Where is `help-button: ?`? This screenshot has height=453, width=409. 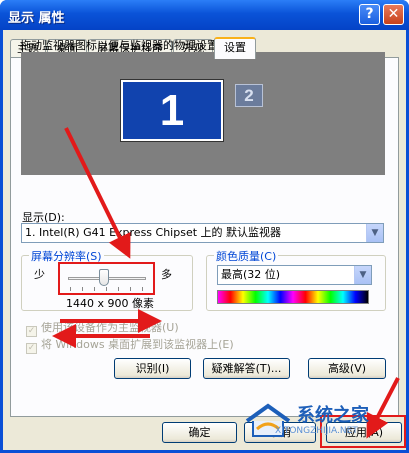 help-button: ? is located at coordinates (369, 14).